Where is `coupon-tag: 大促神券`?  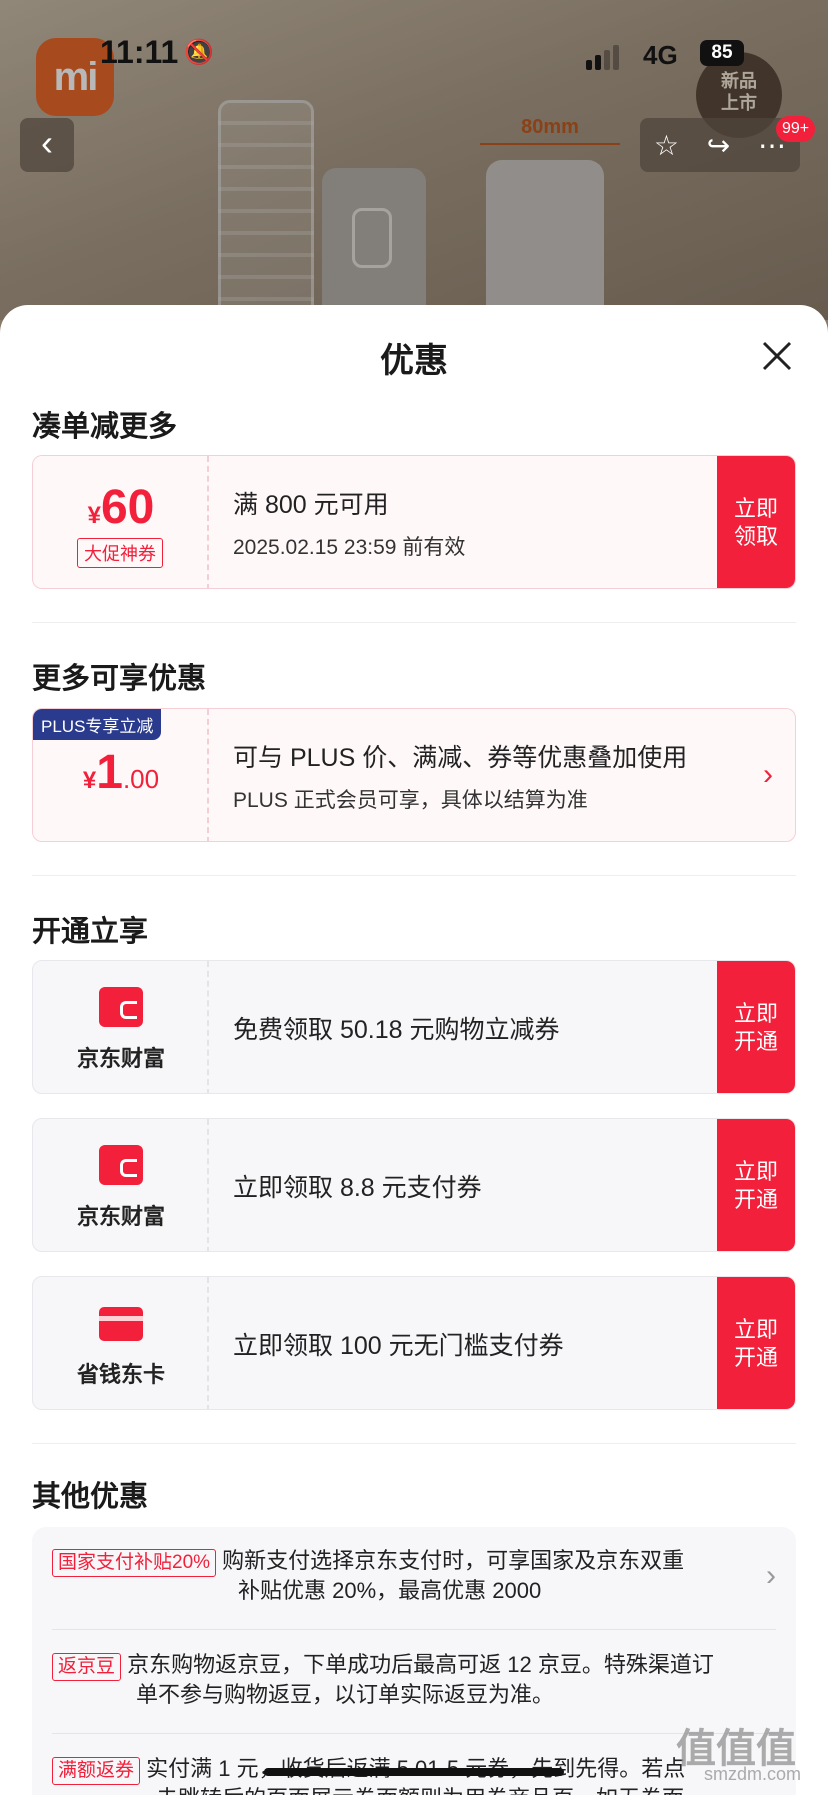 coupon-tag: 大促神券 is located at coordinates (120, 553).